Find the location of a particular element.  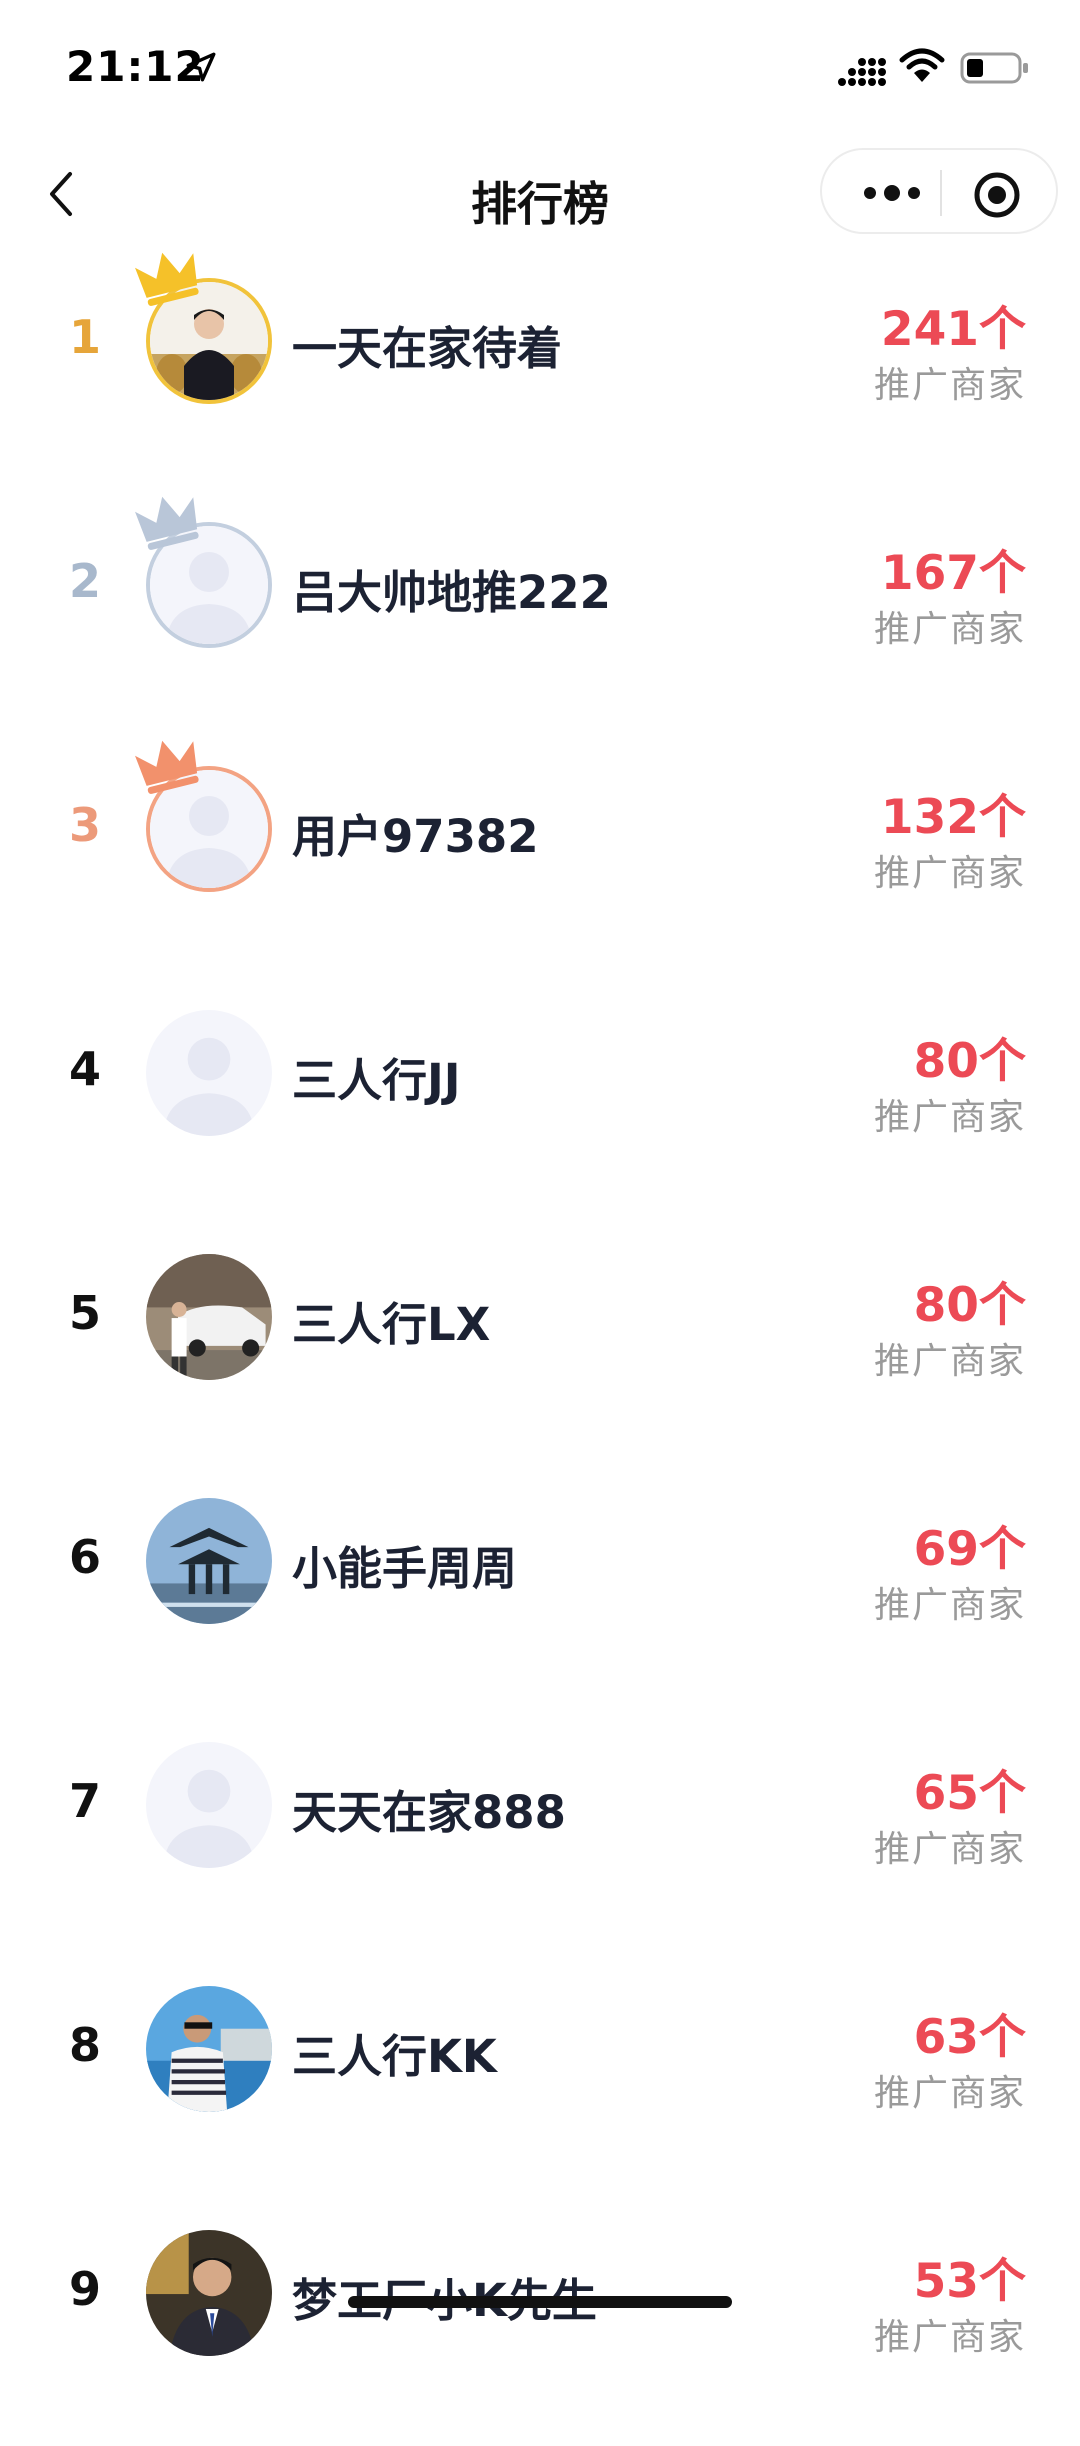

merchant-count: 132个 is located at coordinates (953, 817).